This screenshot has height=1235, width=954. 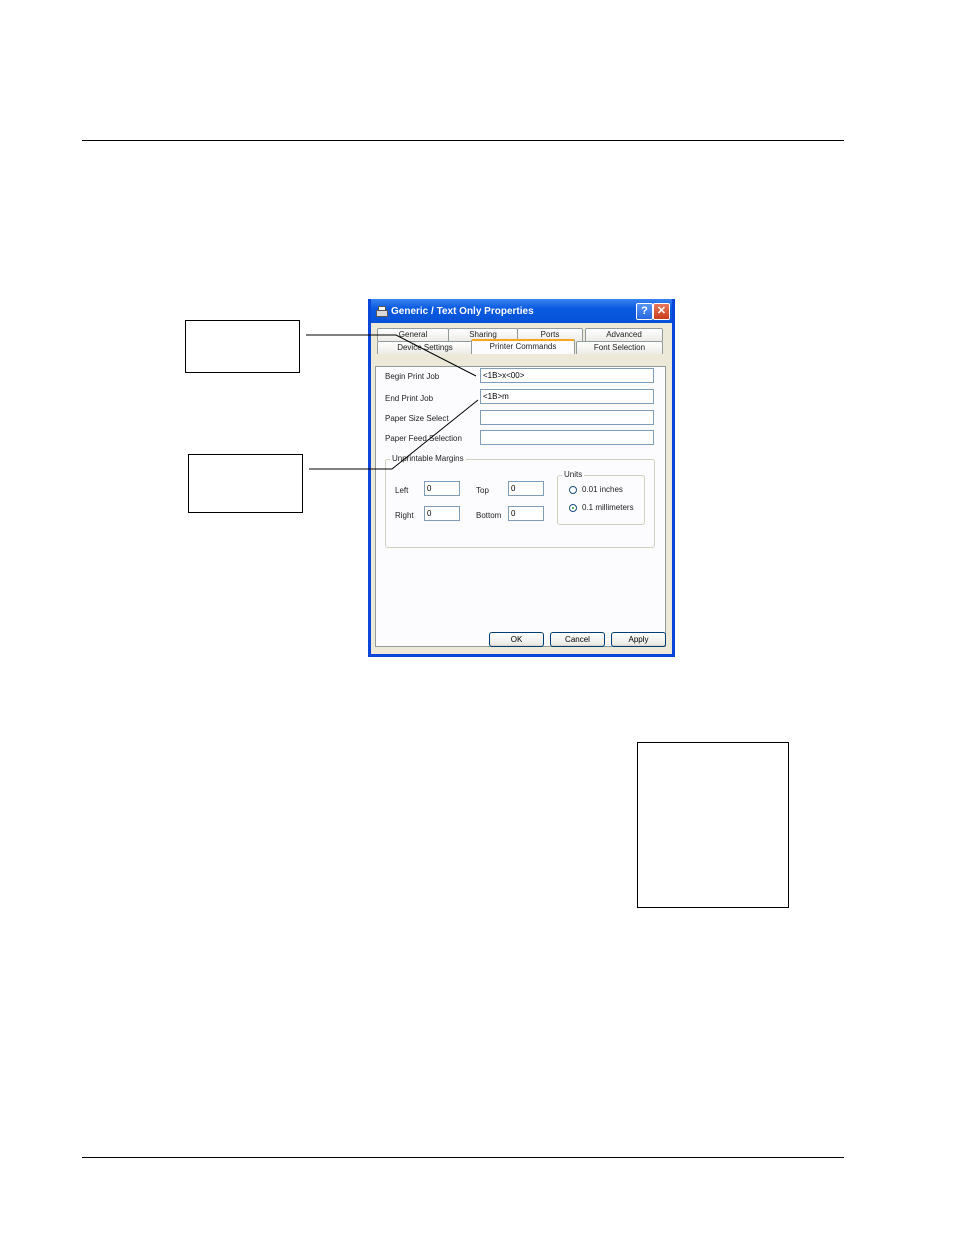 What do you see at coordinates (567, 396) in the screenshot?
I see `end-print-job-input: <1B>m` at bounding box center [567, 396].